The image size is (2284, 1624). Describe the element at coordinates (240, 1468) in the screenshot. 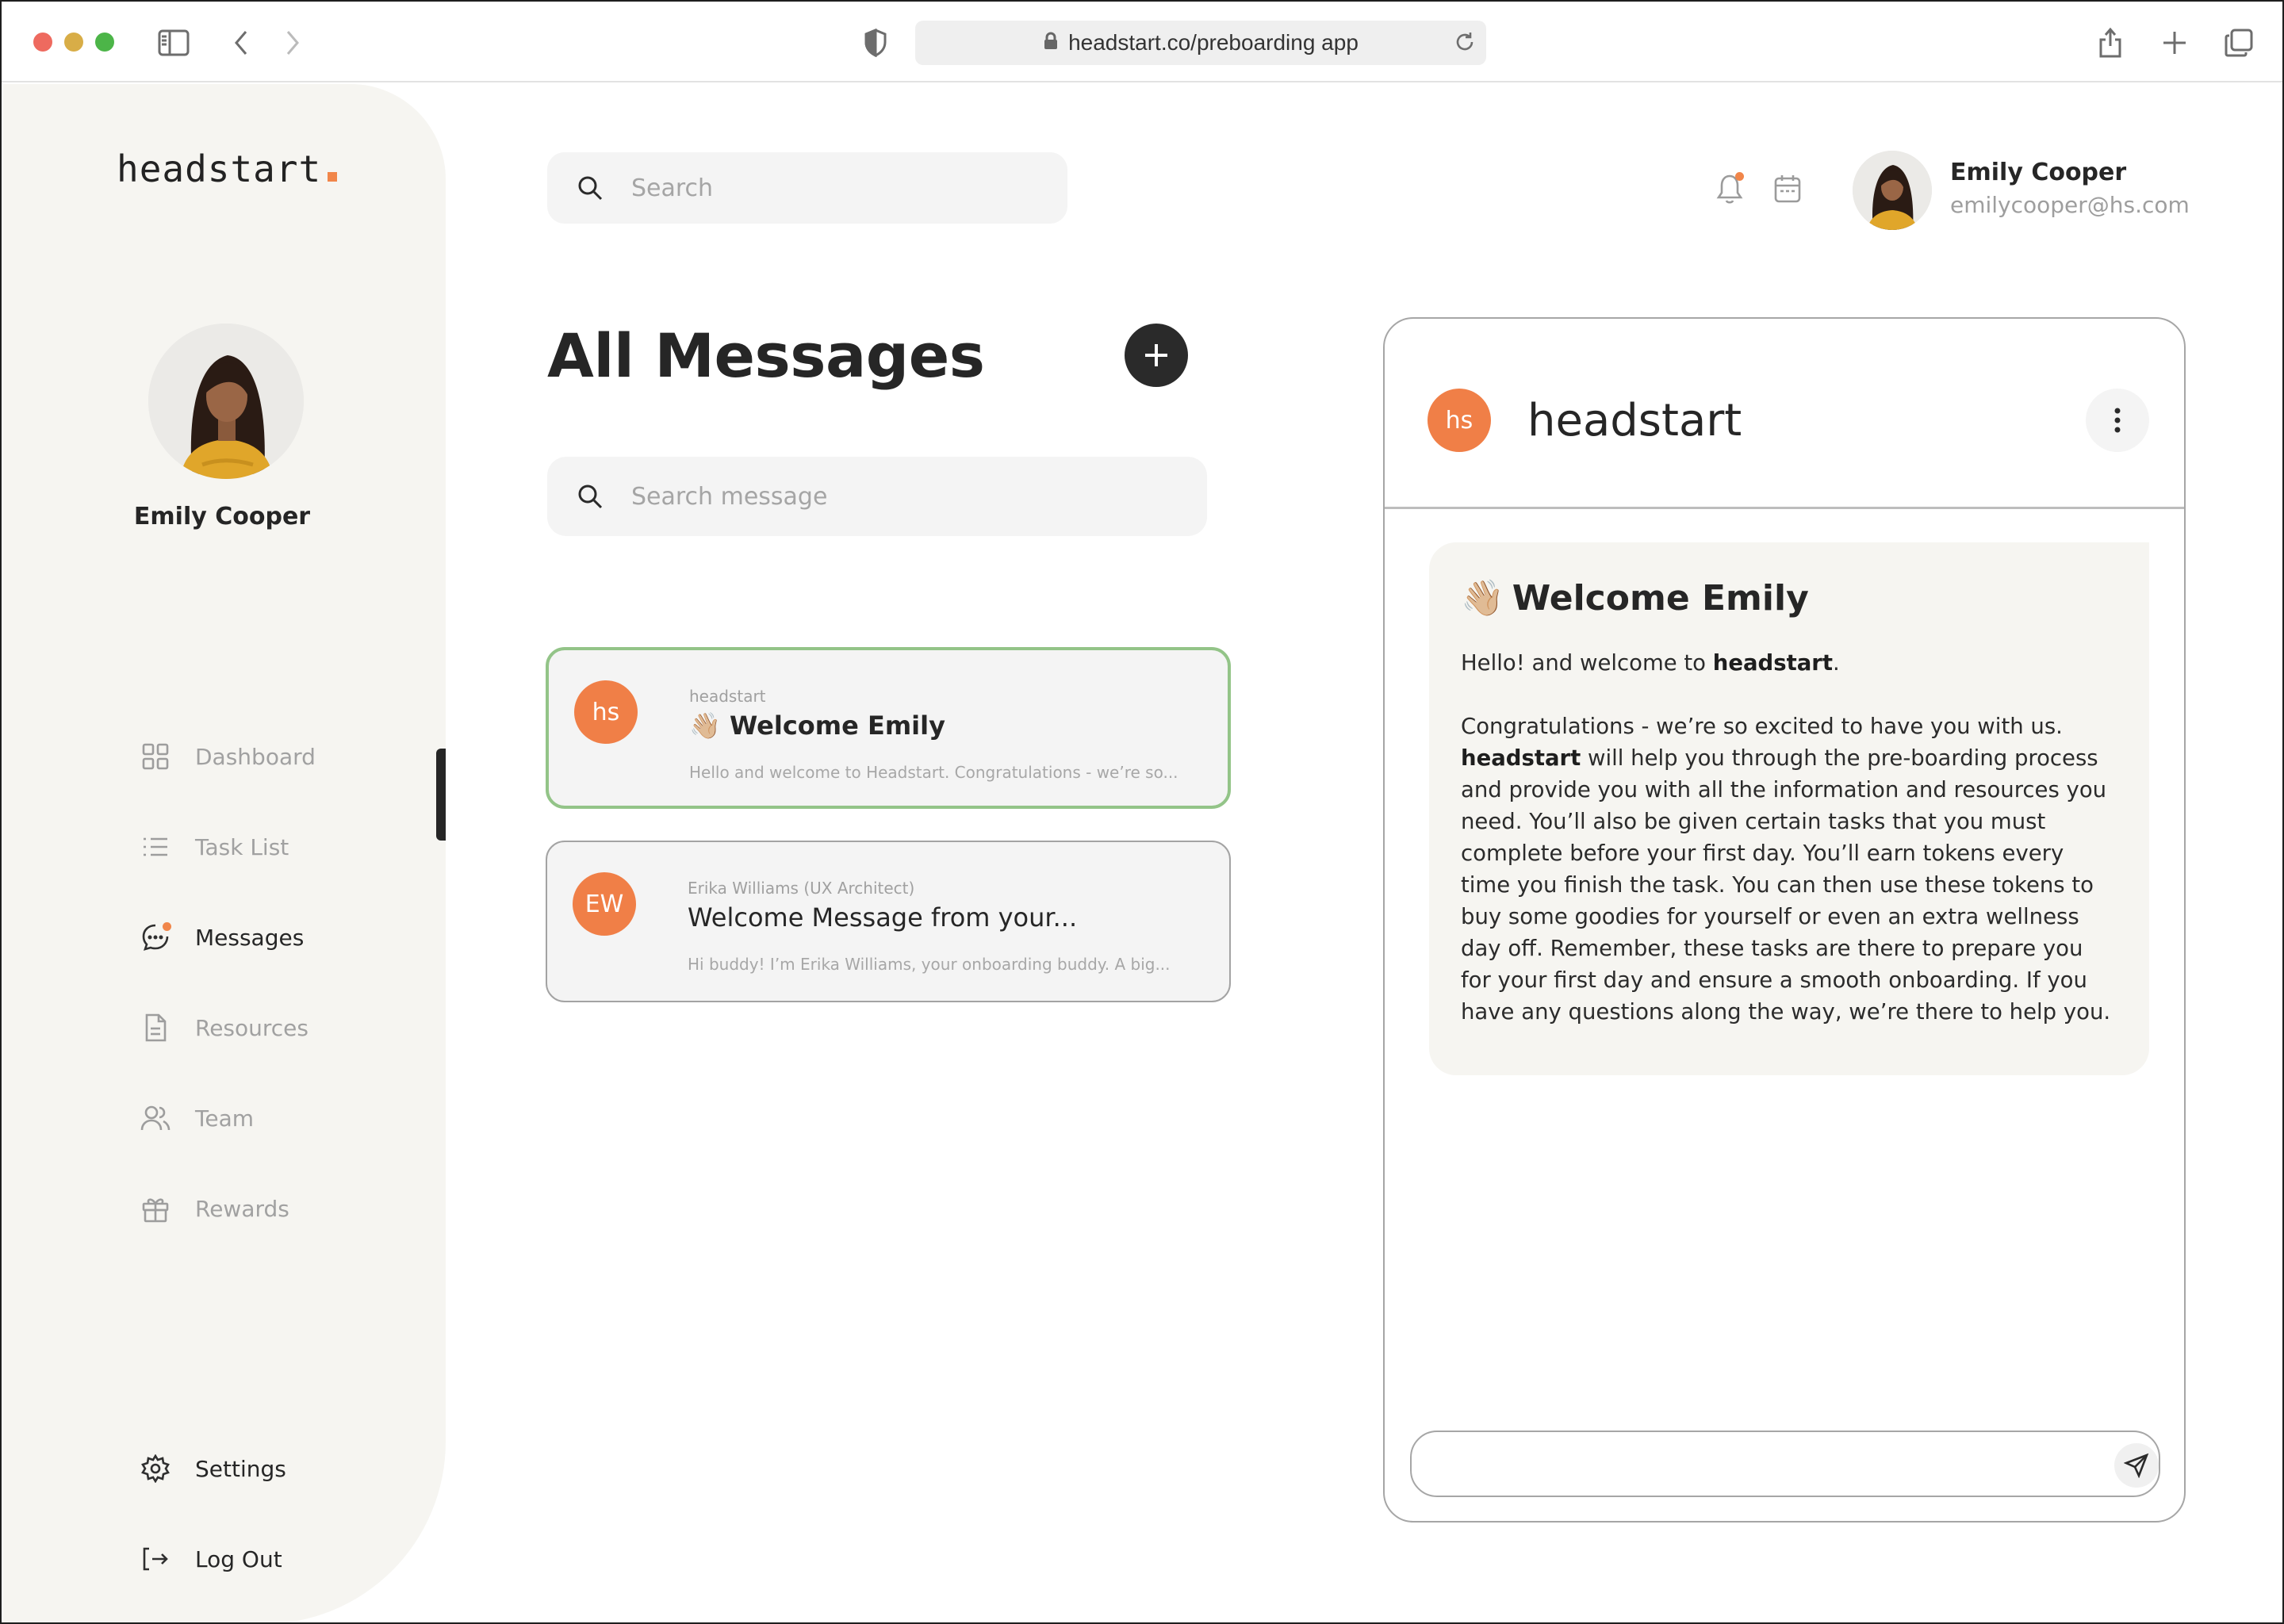

I see `nav-label: Settings` at that location.